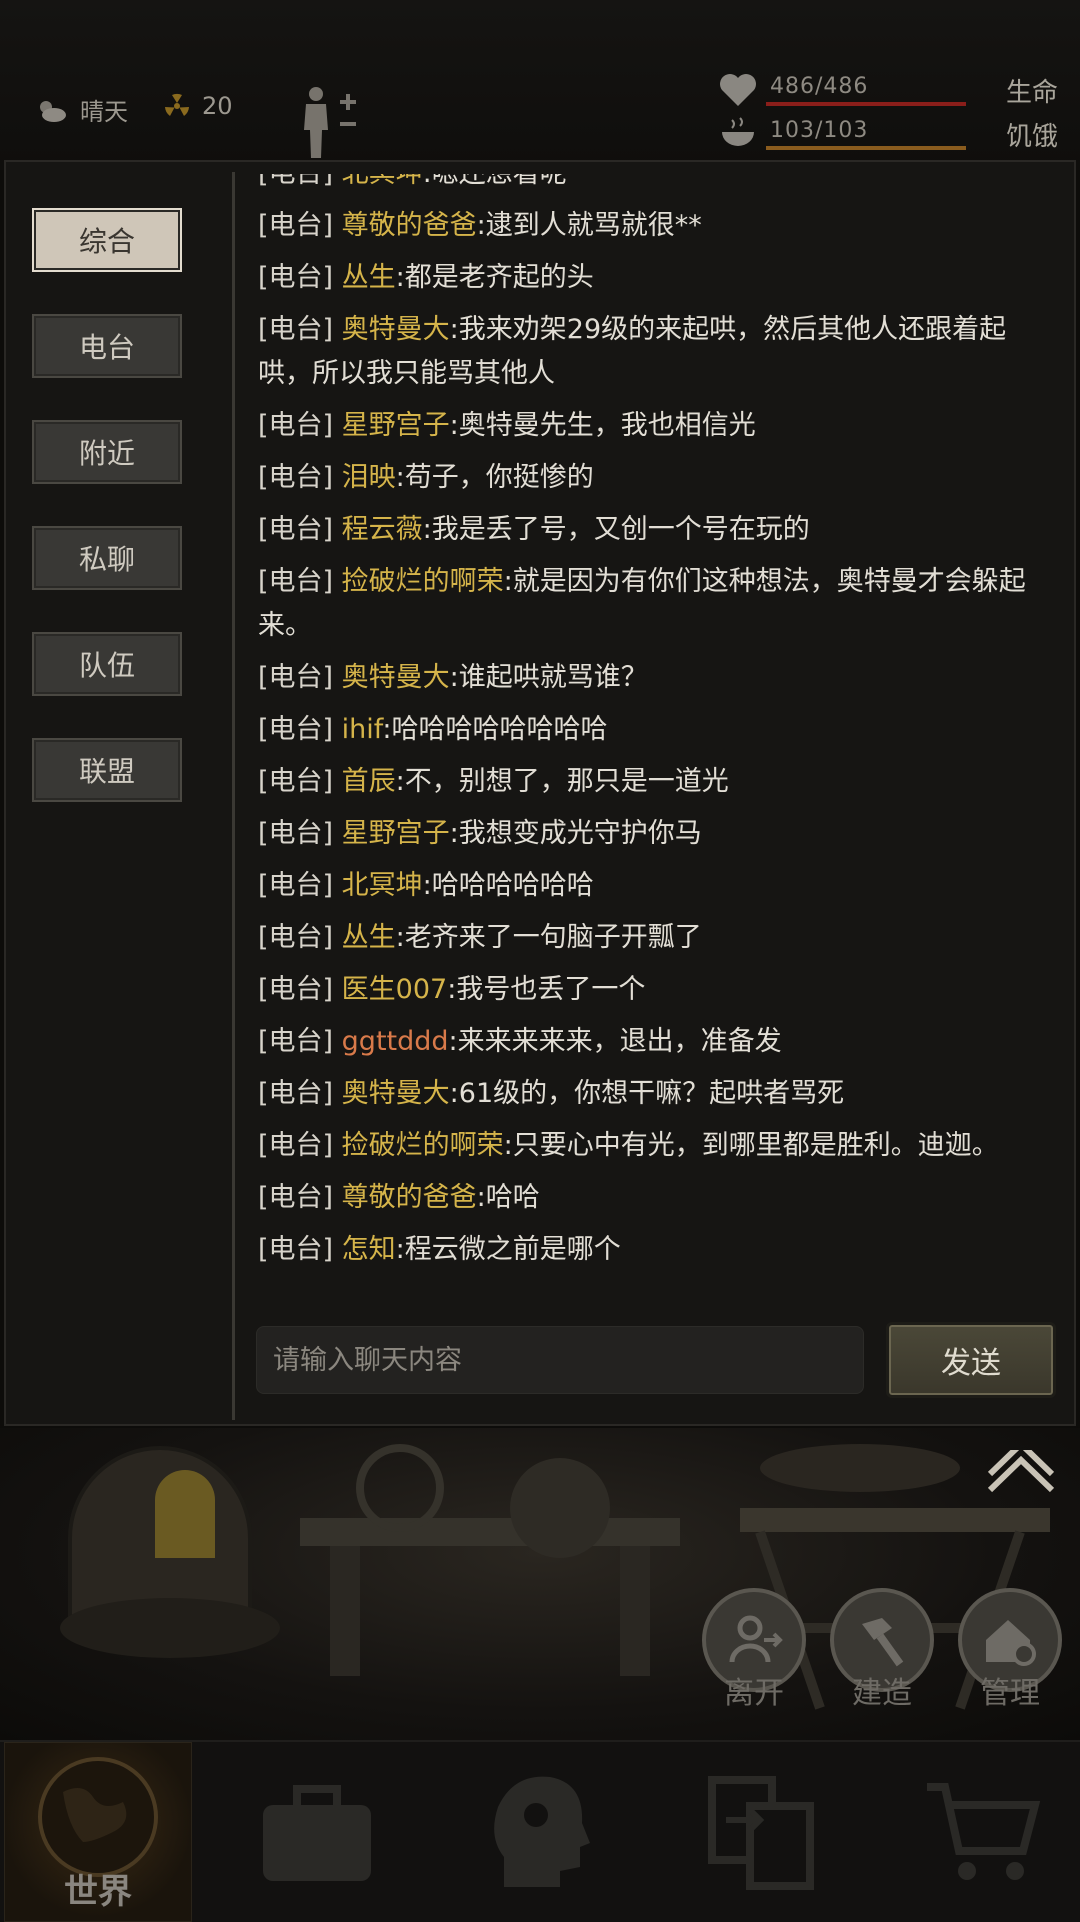 Image resolution: width=1080 pixels, height=1922 pixels. Describe the element at coordinates (866, 148) in the screenshot. I see `hunger-bar` at that location.